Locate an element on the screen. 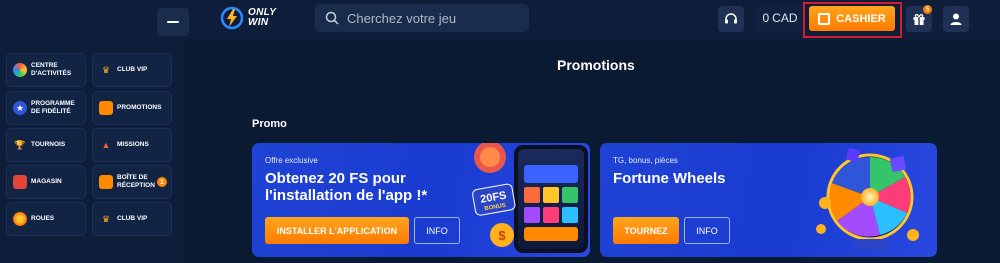 This screenshot has width=1000, height=263. trophy-icon: 🏆 is located at coordinates (20, 144).